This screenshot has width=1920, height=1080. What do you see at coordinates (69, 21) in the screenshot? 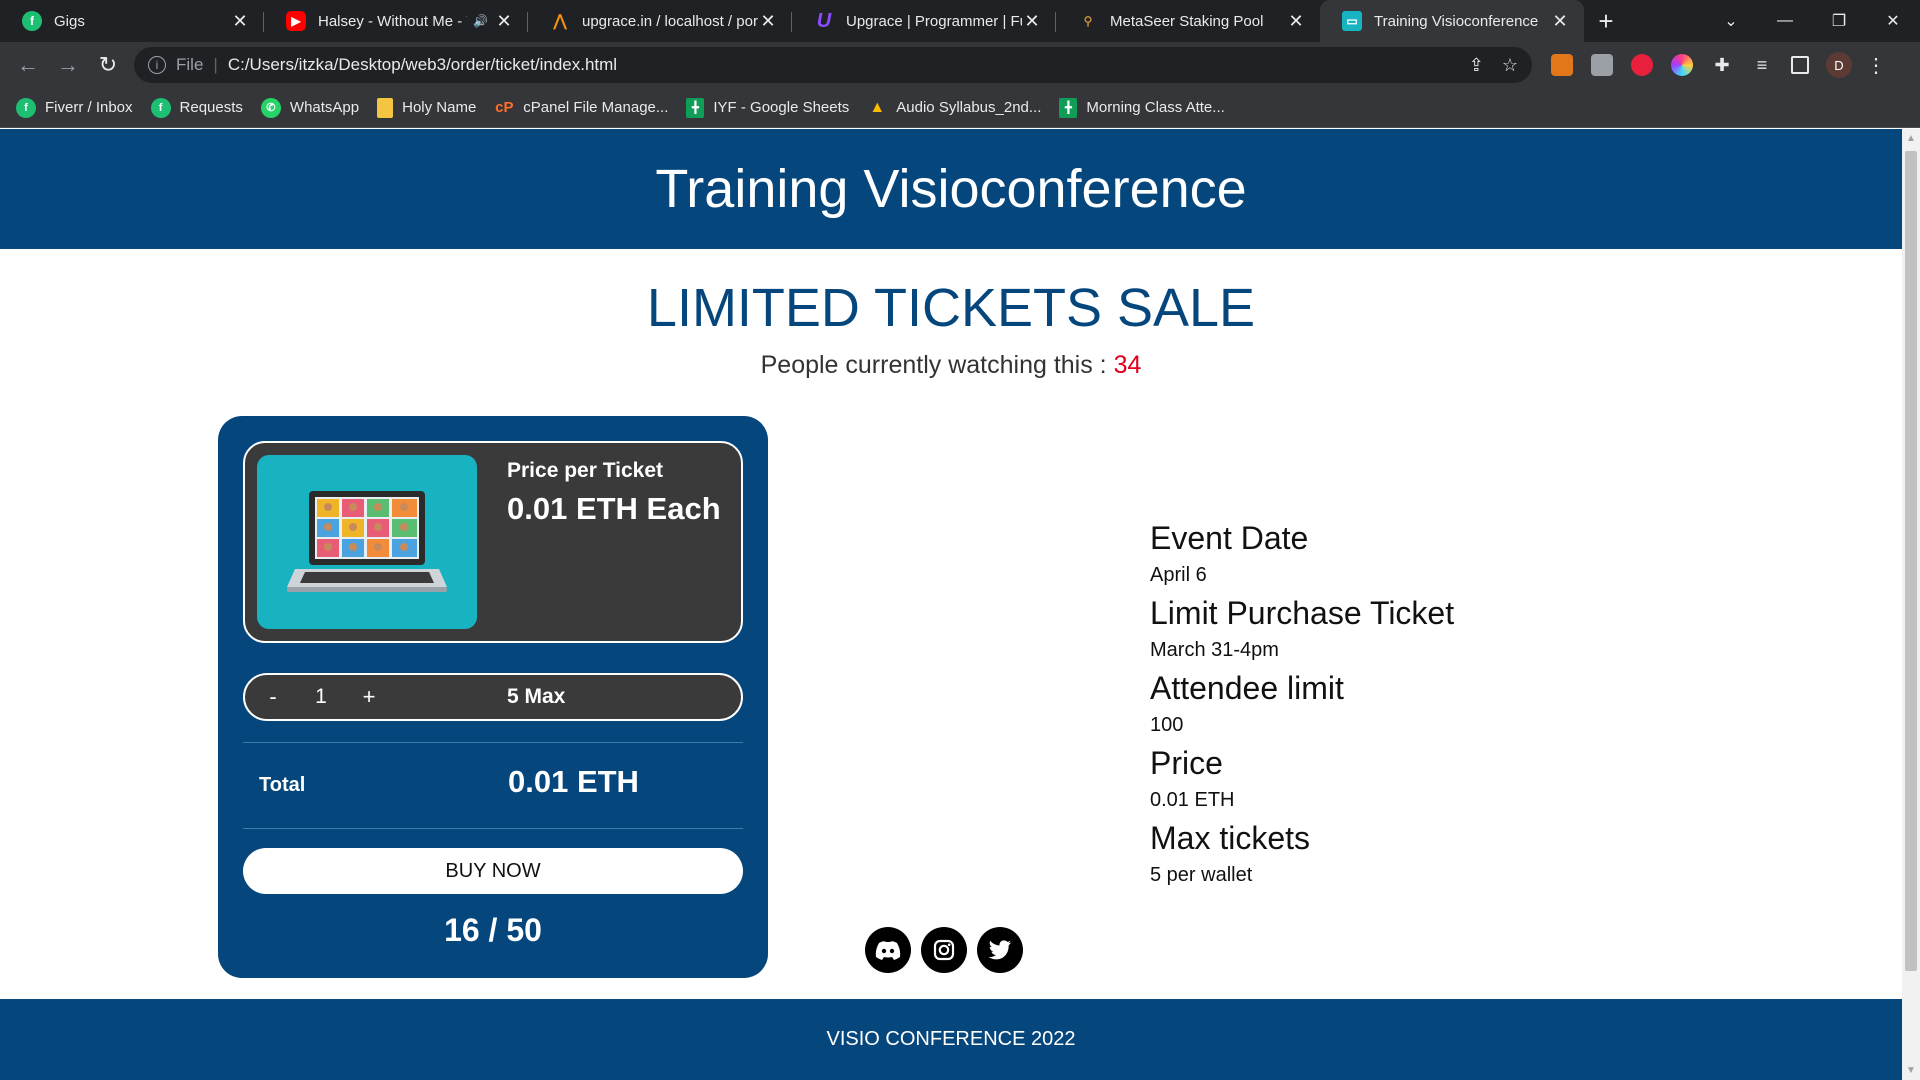
I see `tab-title: Gigs` at bounding box center [69, 21].